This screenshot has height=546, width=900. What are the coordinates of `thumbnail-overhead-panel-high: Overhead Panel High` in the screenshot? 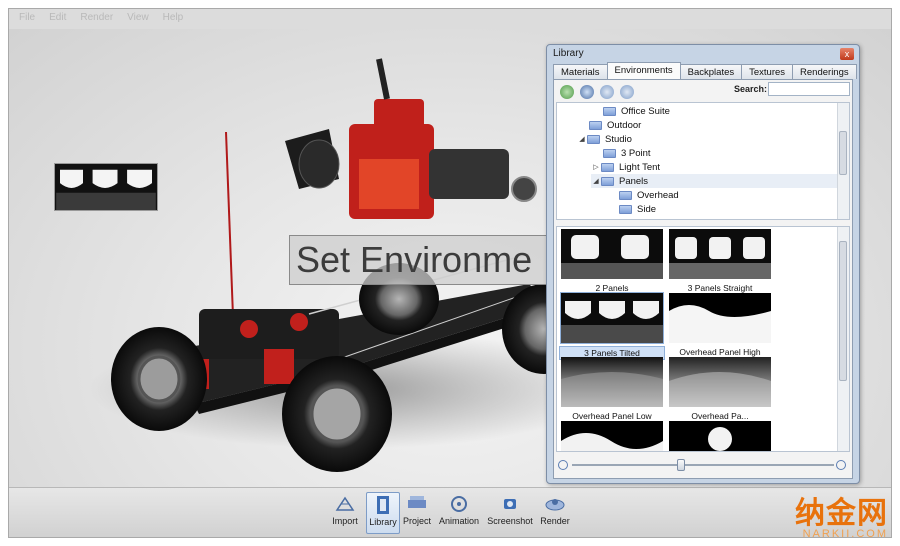 It's located at (720, 325).